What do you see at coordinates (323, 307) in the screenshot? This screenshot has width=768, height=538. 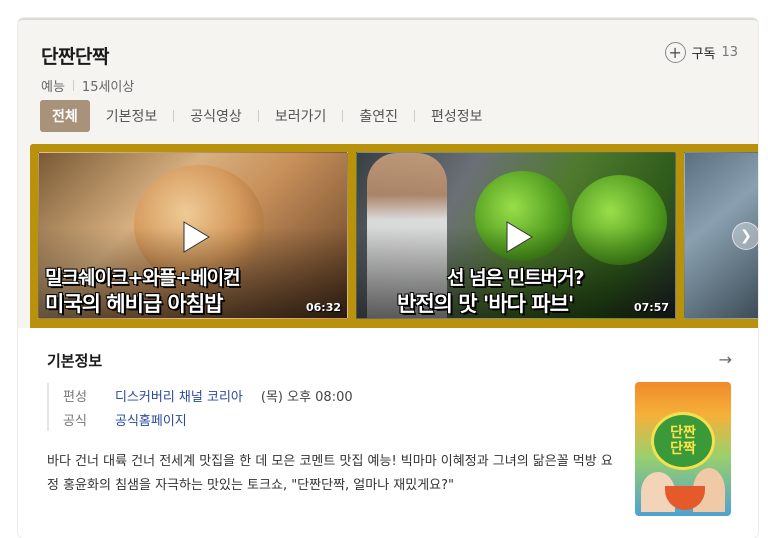 I see `clip-duration: 06:32` at bounding box center [323, 307].